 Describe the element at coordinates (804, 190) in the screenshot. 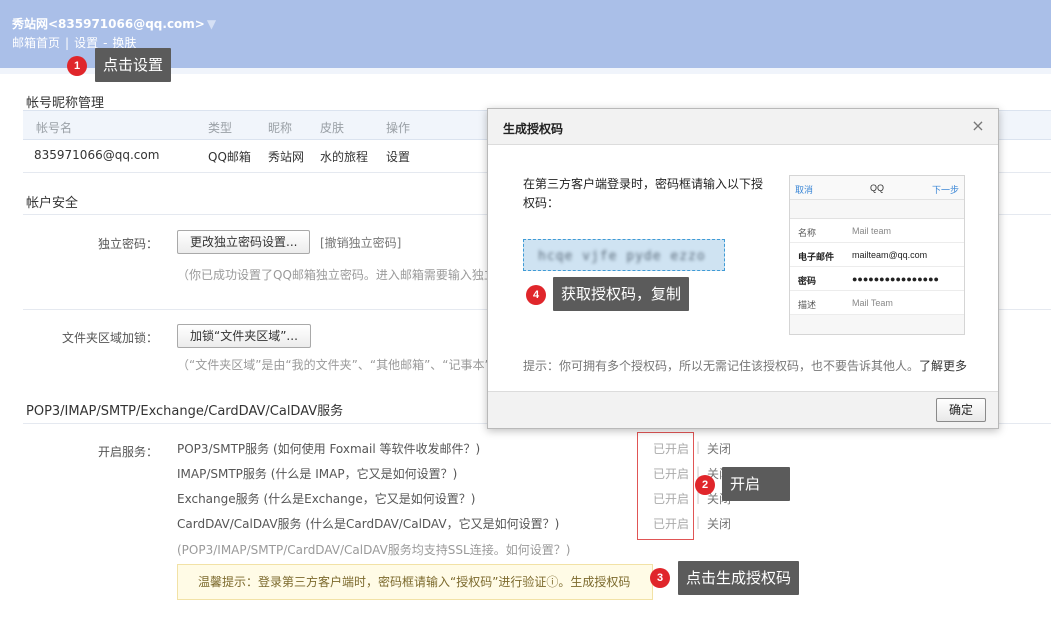

I see `phone-cancel: 取消` at that location.